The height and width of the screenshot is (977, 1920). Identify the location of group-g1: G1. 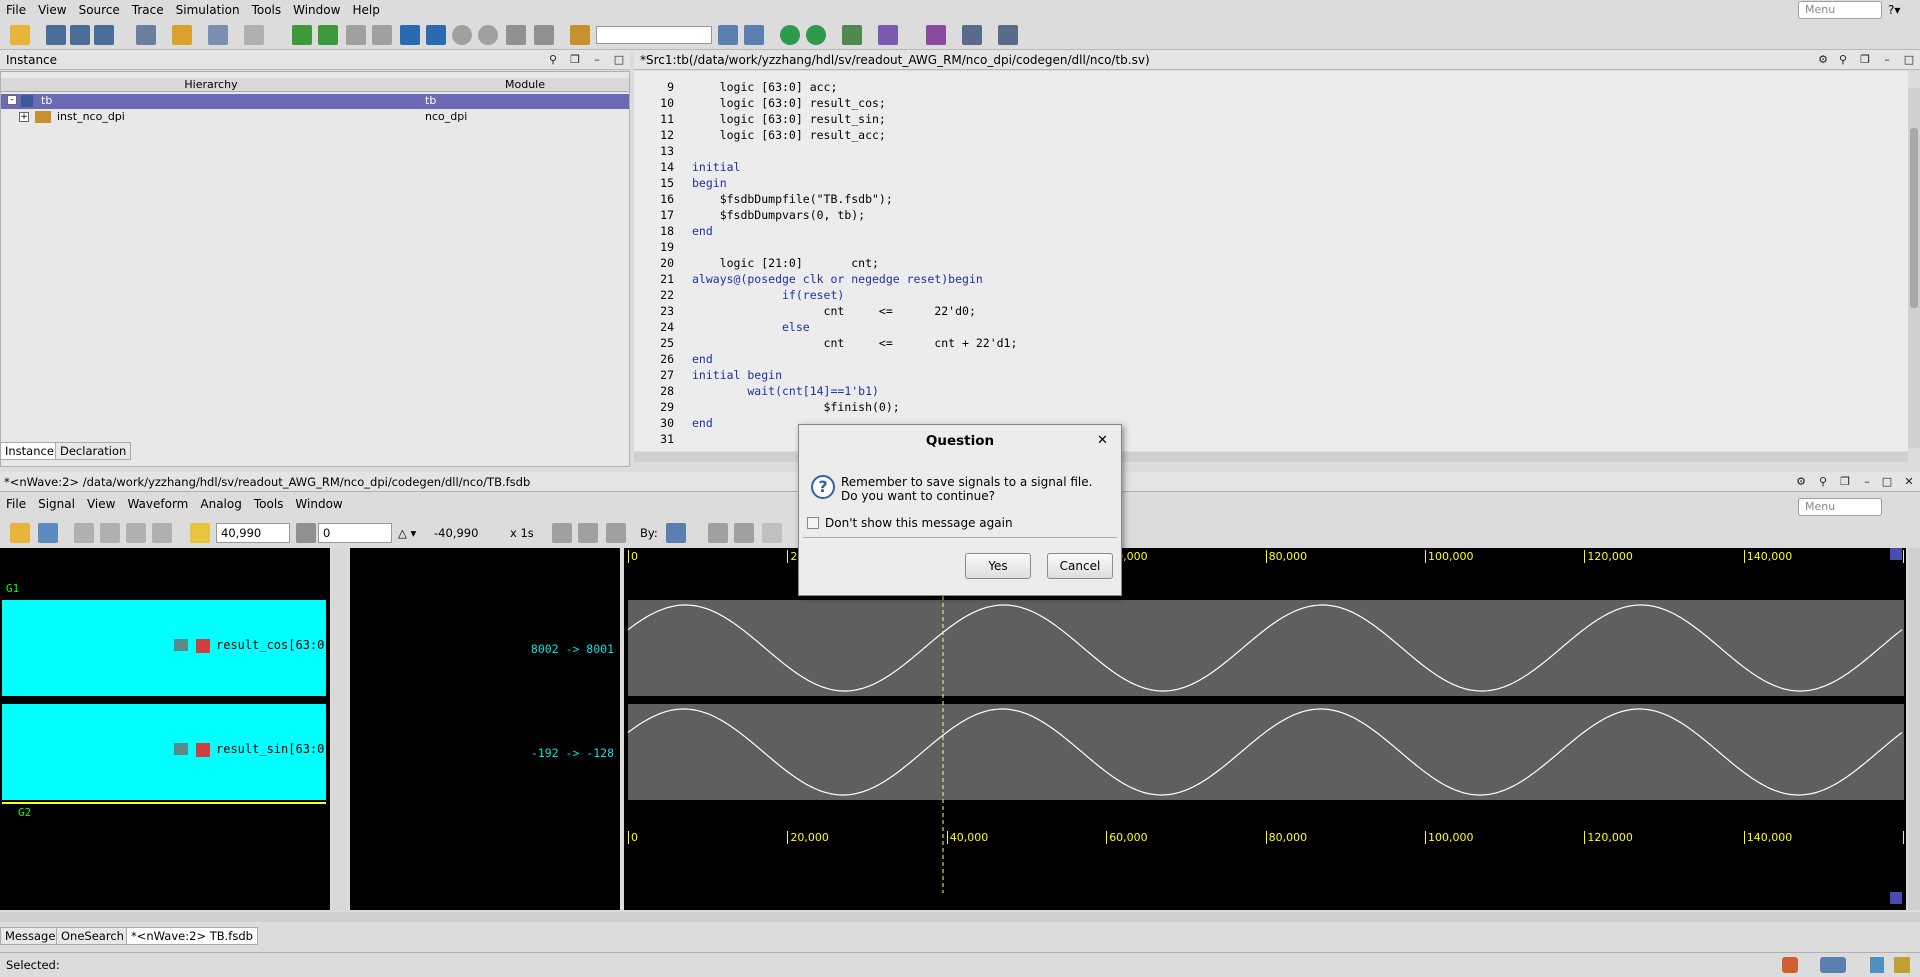
(12, 588).